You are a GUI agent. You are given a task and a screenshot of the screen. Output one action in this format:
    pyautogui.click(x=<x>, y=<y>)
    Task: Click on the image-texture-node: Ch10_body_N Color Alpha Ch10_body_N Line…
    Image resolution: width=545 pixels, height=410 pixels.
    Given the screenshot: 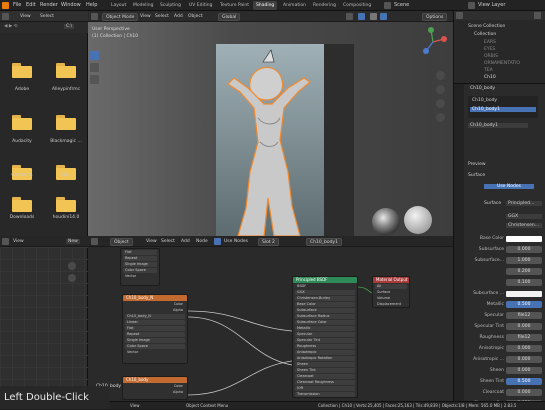 What is the action you would take?
    pyautogui.click(x=155, y=329)
    